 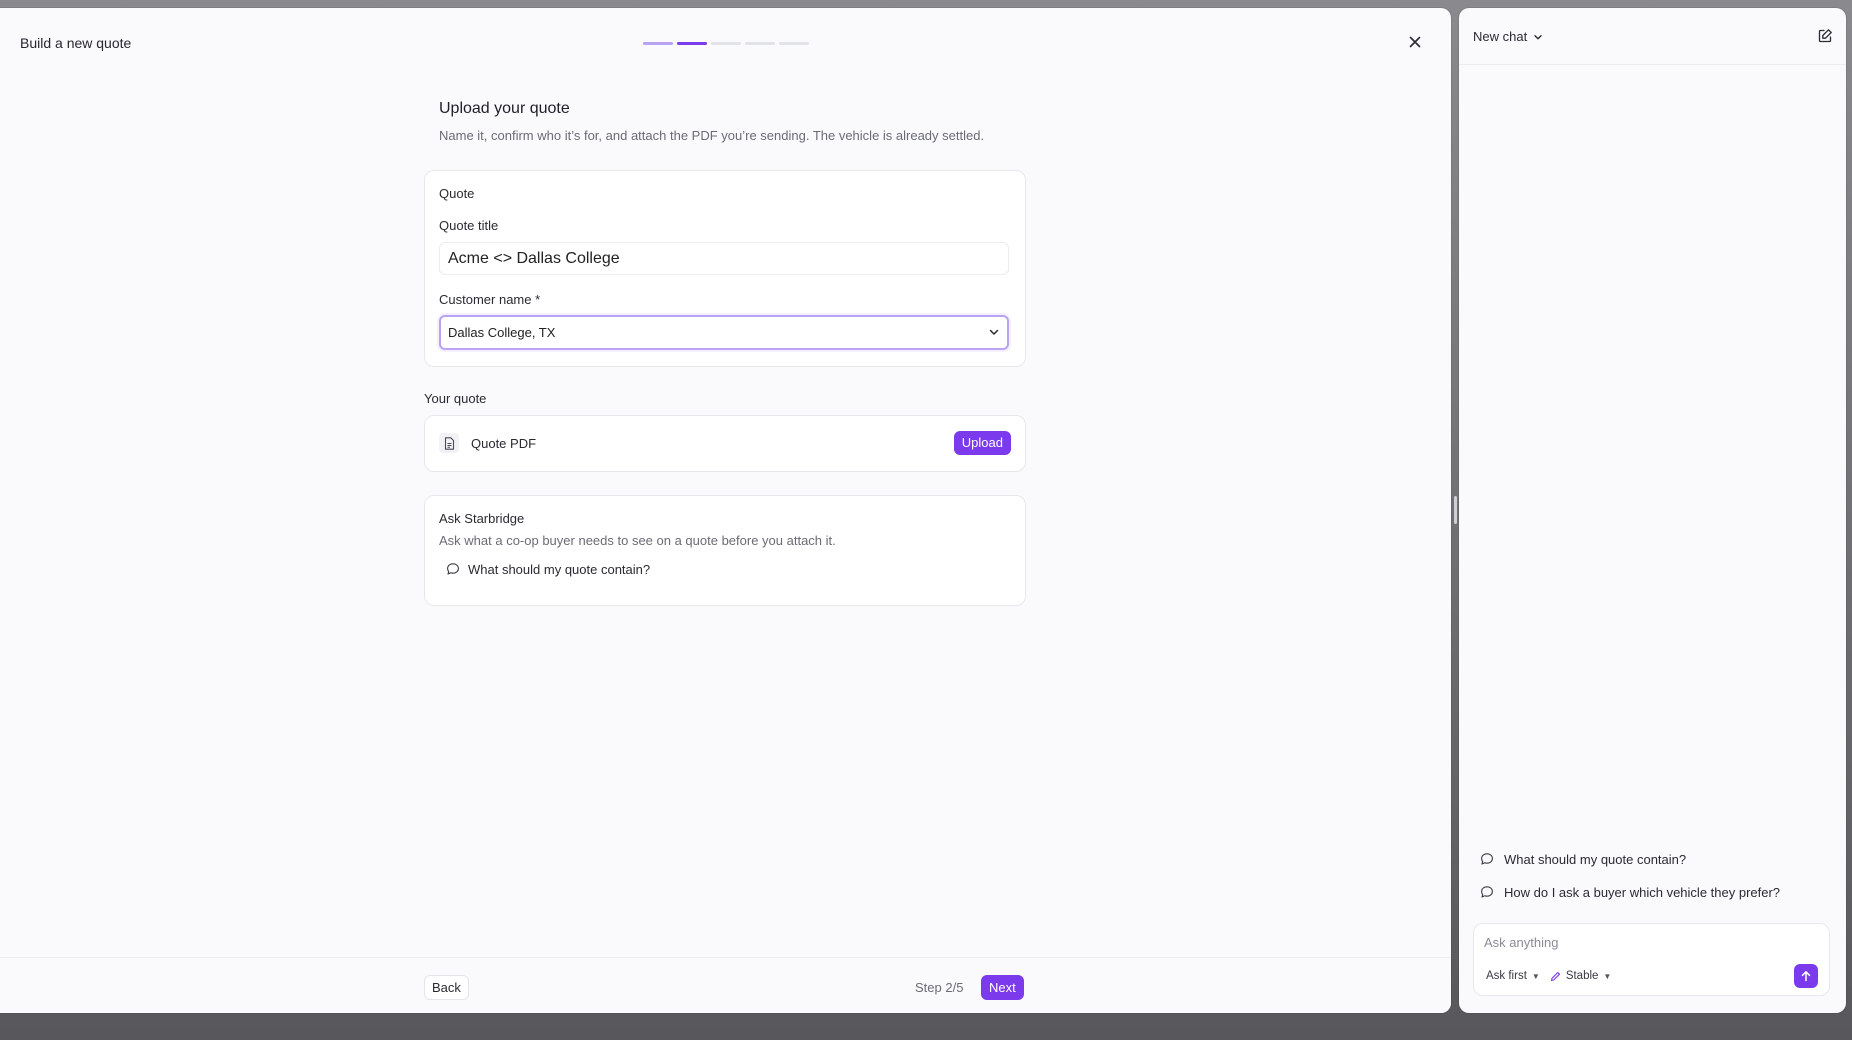 What do you see at coordinates (725, 985) in the screenshot?
I see `wizard-footer: Back Step 2/5 Next` at bounding box center [725, 985].